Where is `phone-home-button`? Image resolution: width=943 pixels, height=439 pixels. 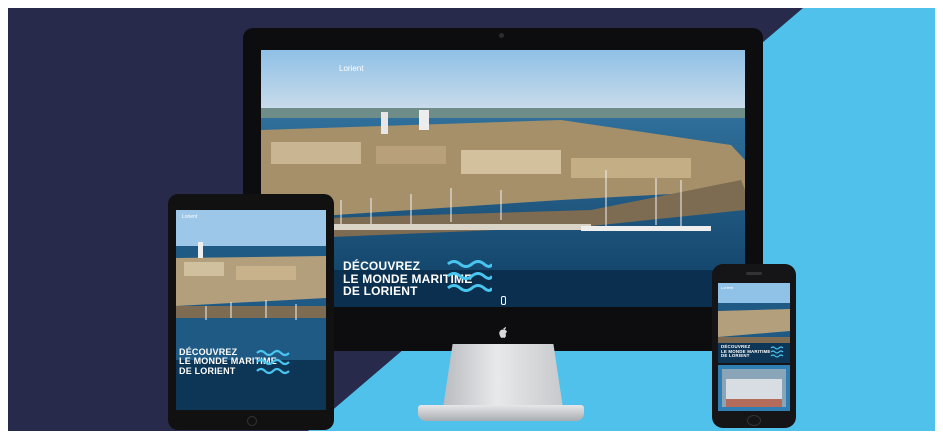 phone-home-button is located at coordinates (754, 420).